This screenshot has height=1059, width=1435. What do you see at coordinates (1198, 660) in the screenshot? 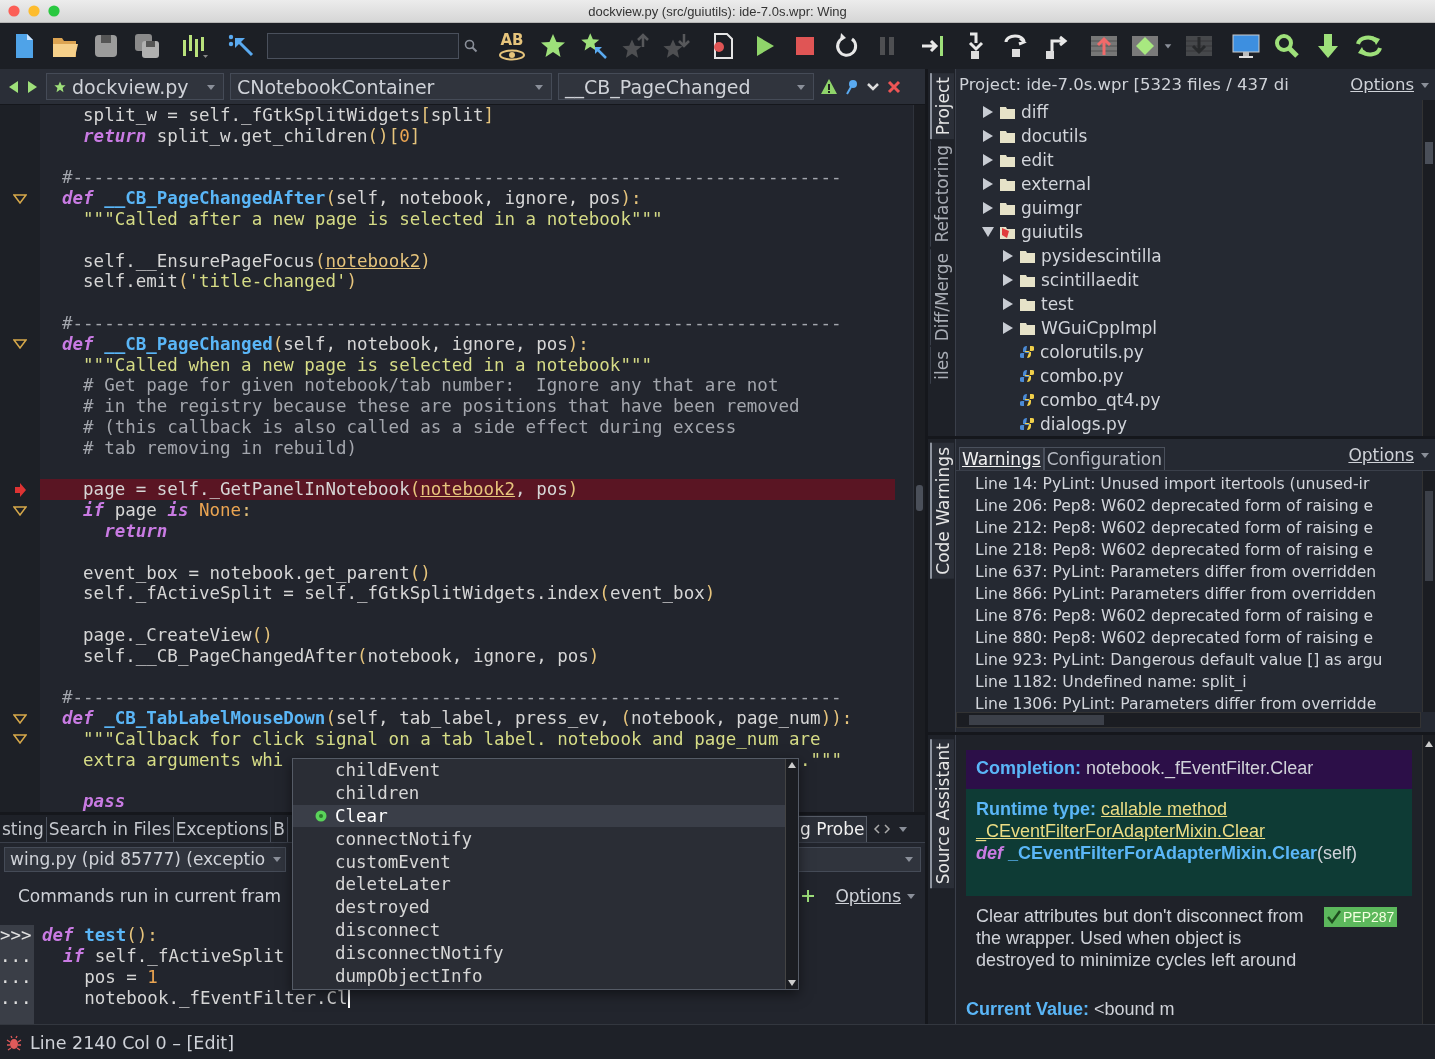
I see `warning-item: Line 923: PyLint: Dangerous default value [] as argu` at bounding box center [1198, 660].